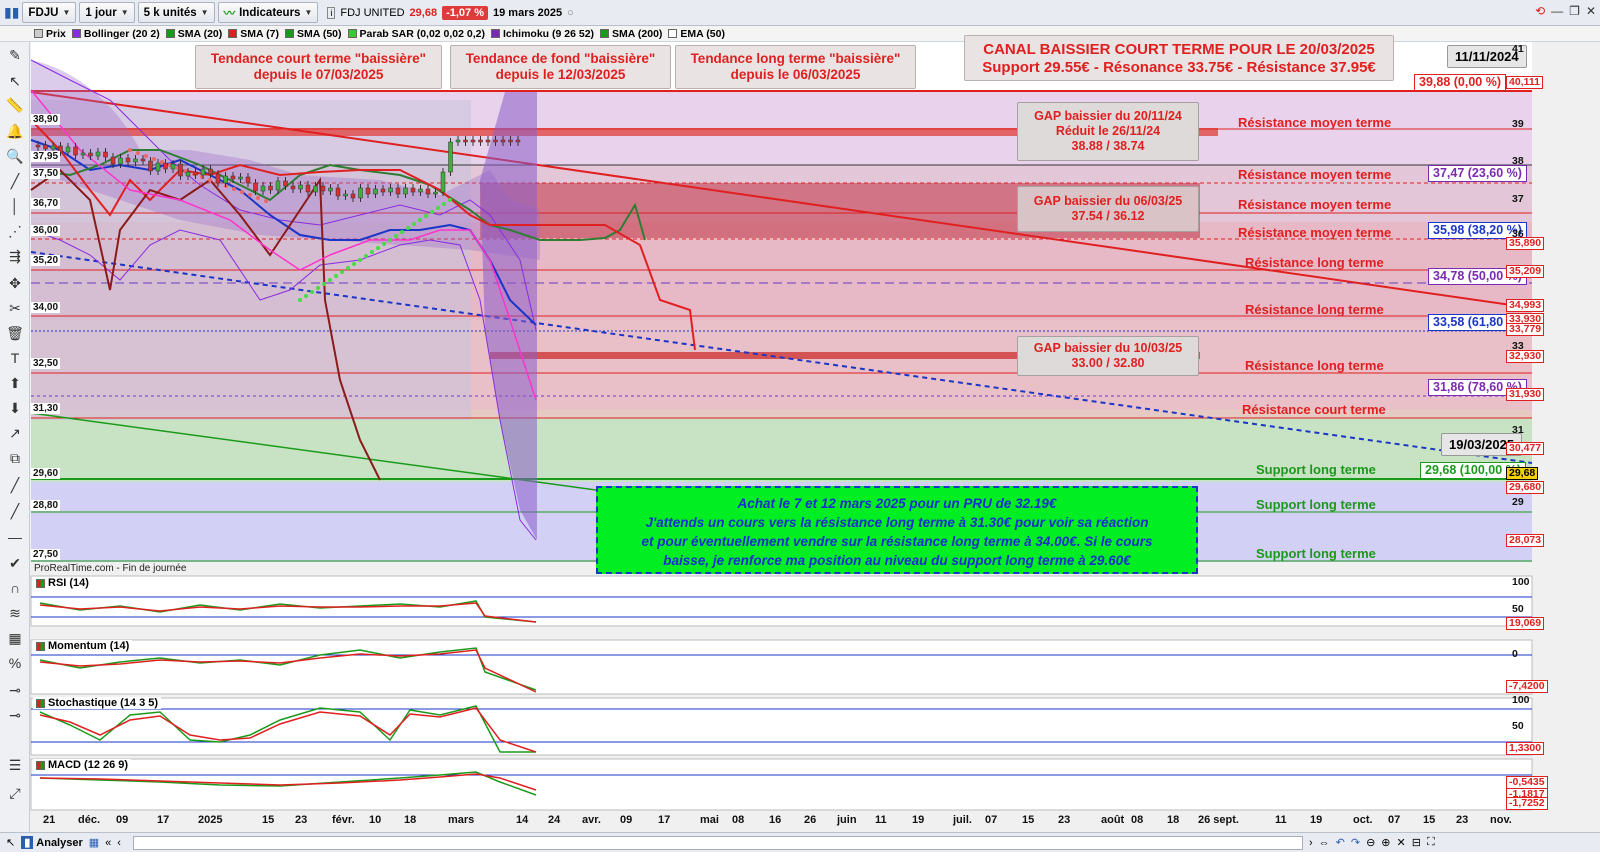  Describe the element at coordinates (119, 843) in the screenshot. I see `scroll-left-icon: ‹` at that location.